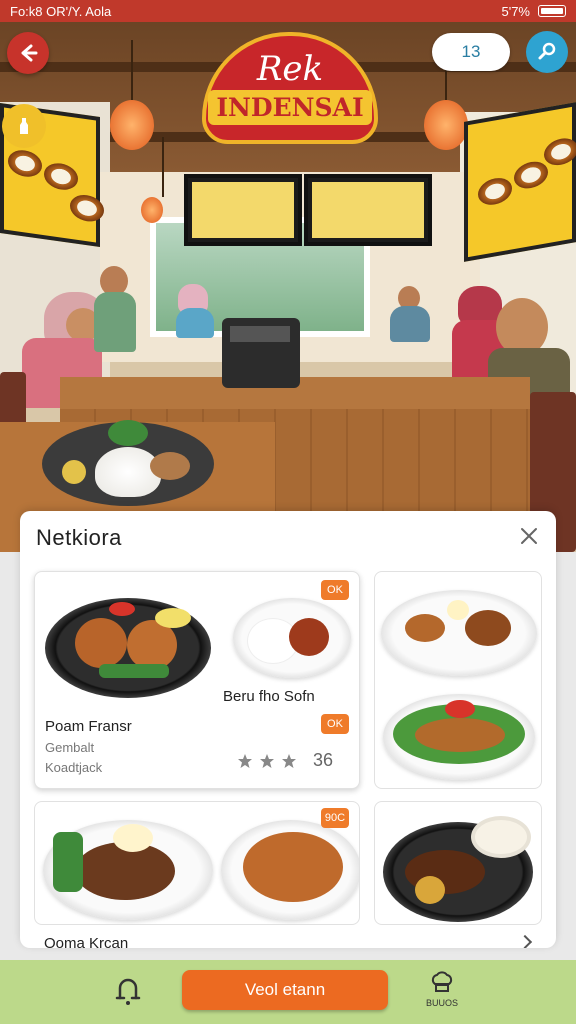  Describe the element at coordinates (515, 11) in the screenshot. I see `battery-percent: 5'7%` at that location.